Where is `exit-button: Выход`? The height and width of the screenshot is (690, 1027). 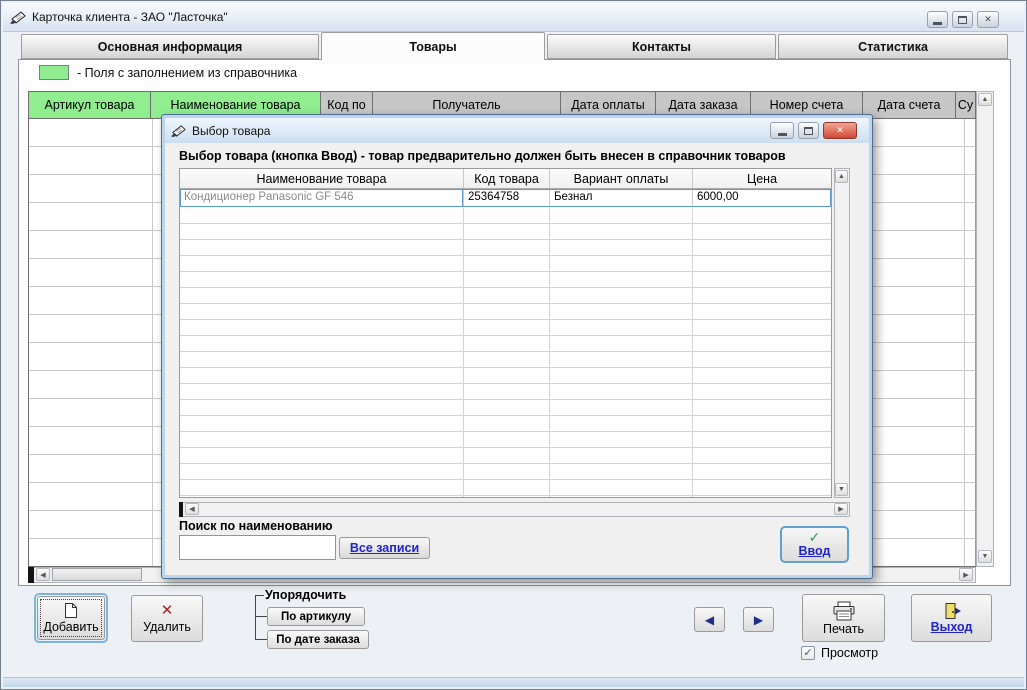 exit-button: Выход is located at coordinates (951, 618).